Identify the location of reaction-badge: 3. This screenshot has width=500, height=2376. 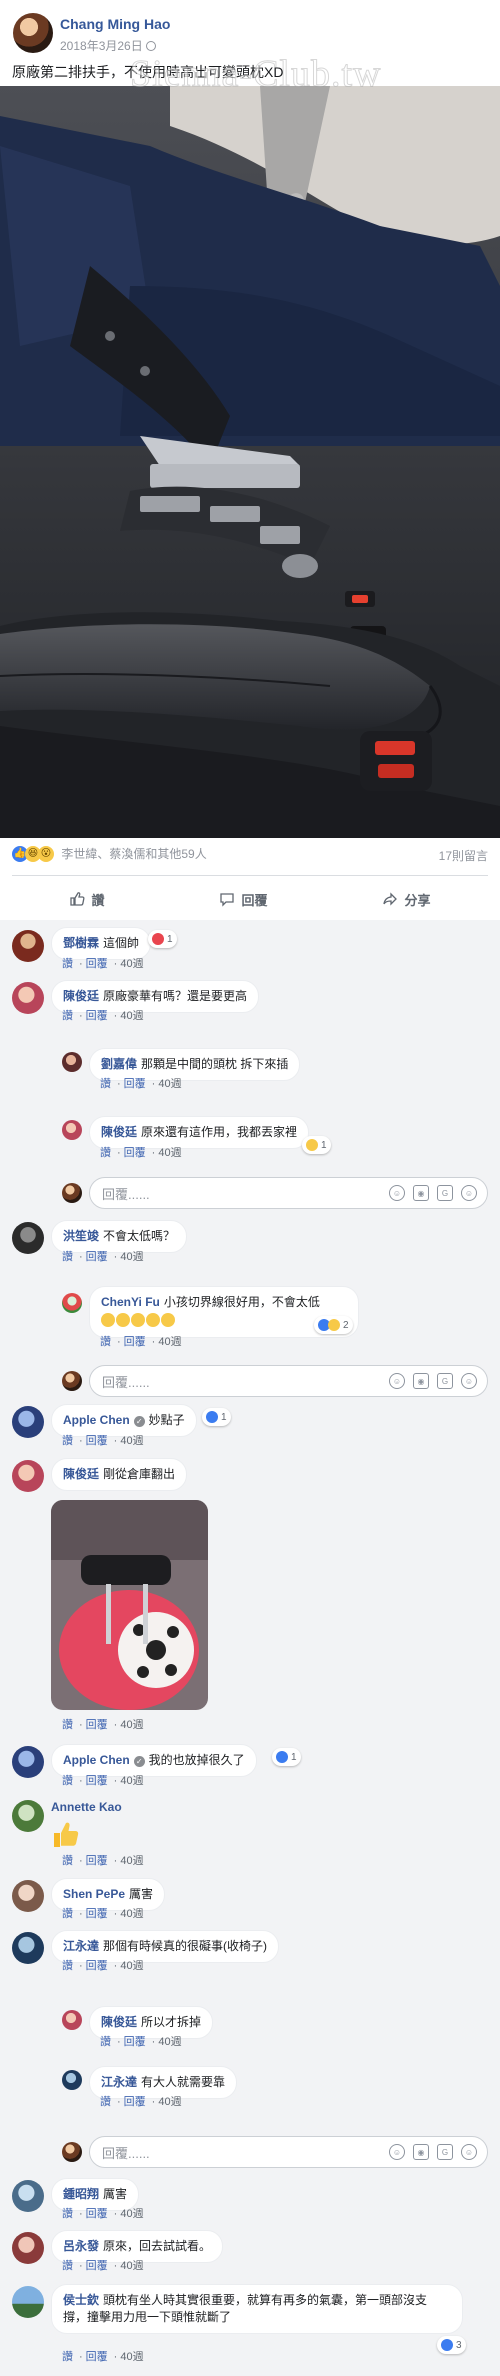
(451, 2345).